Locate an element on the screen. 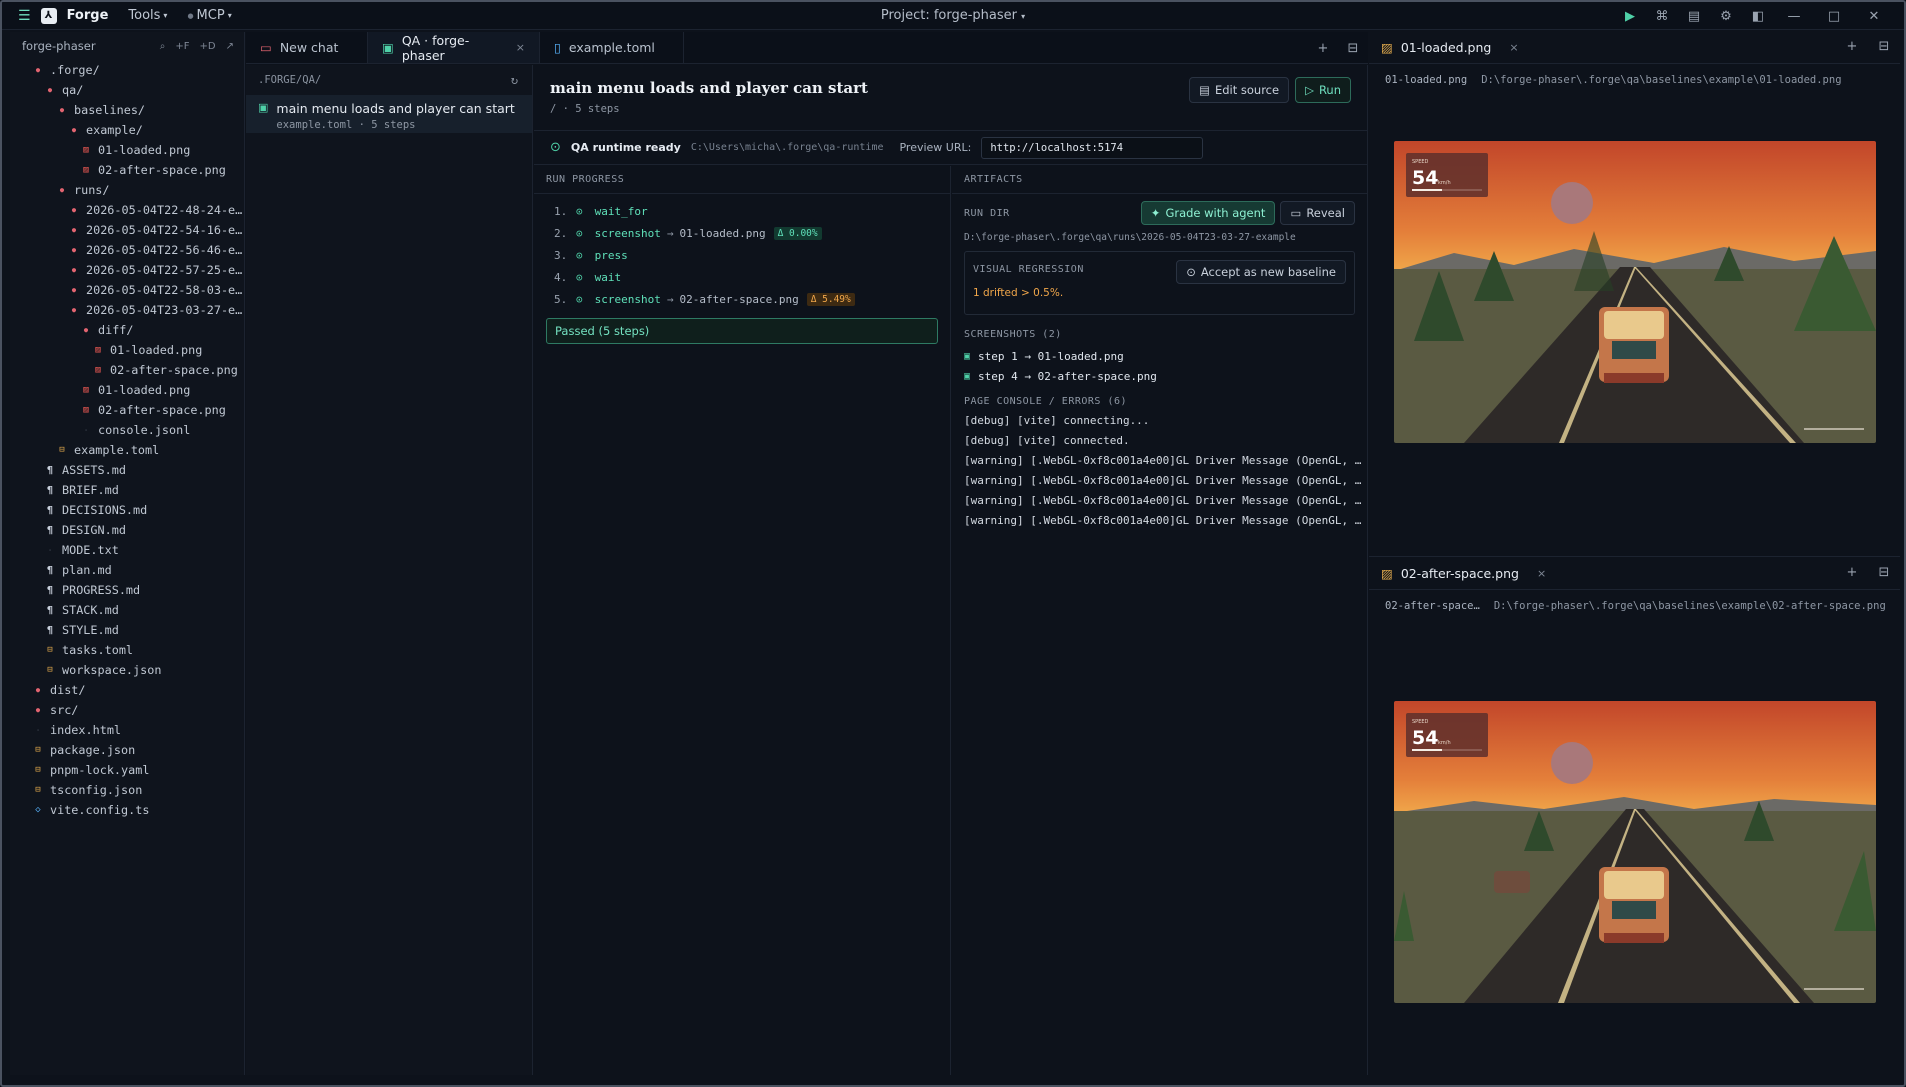 Image resolution: width=1906 pixels, height=1087 pixels. screenshot-link: ▣ step 1 → 01-loaded.png is located at coordinates (1159, 356).